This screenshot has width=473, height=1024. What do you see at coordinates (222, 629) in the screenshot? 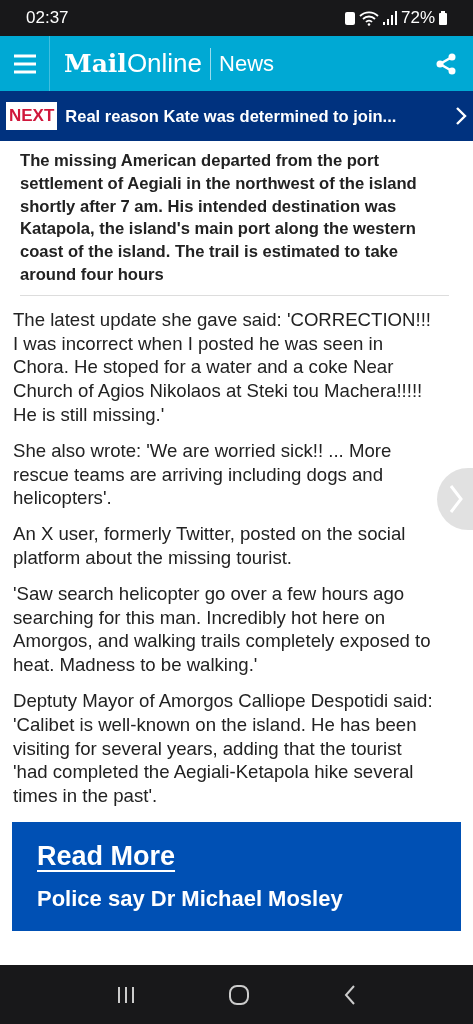
I see `article-paragraph: 'Saw search helicopter go over a few hours ago searching for this man. Incredibly hot here on Amorgos, and walking trails completely exposed to heat. Madness to be walking.'` at bounding box center [222, 629].